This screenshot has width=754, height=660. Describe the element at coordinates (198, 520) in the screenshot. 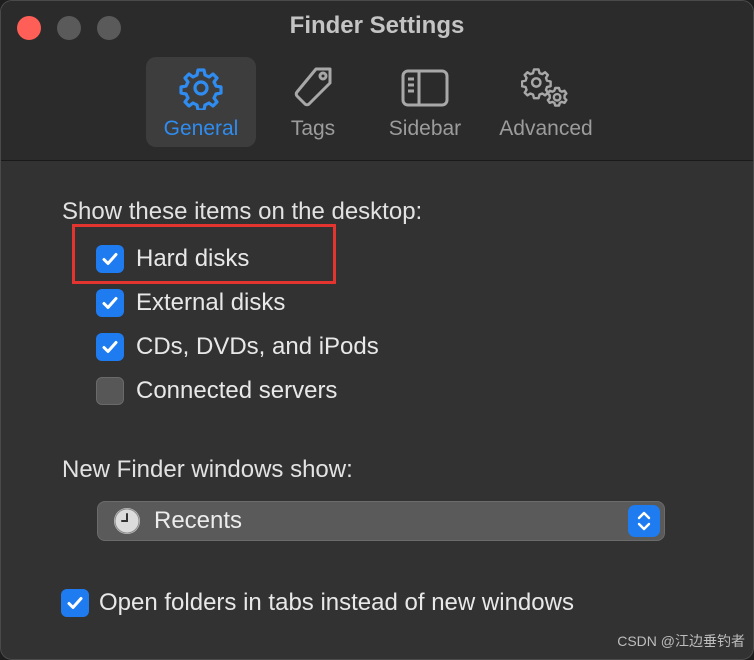

I see `select-value: Recents` at that location.